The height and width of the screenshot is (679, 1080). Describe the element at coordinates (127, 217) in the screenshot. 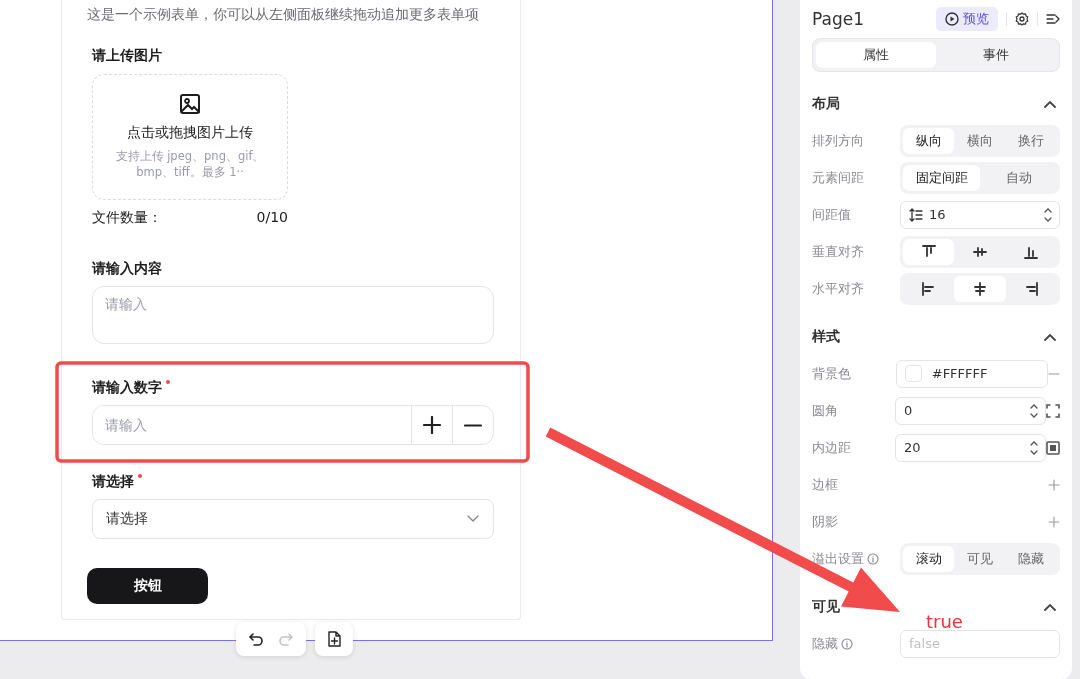

I see `file-count-label: 文件数量：` at that location.